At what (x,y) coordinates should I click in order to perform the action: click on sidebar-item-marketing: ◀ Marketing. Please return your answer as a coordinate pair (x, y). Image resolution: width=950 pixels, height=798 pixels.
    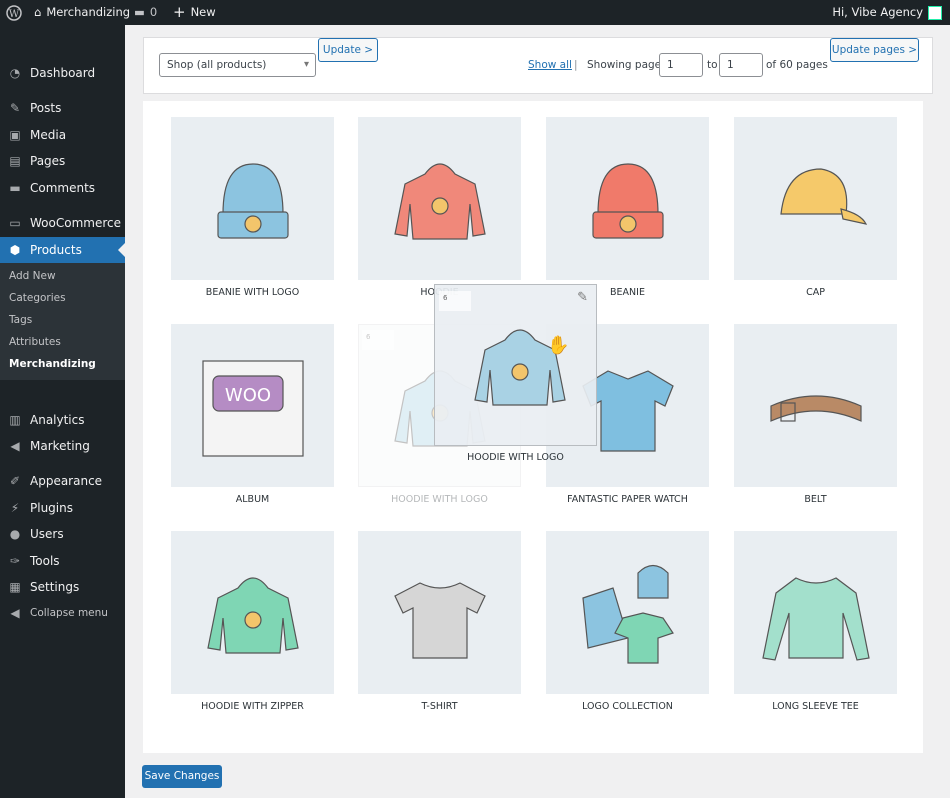
    Looking at the image, I should click on (62, 446).